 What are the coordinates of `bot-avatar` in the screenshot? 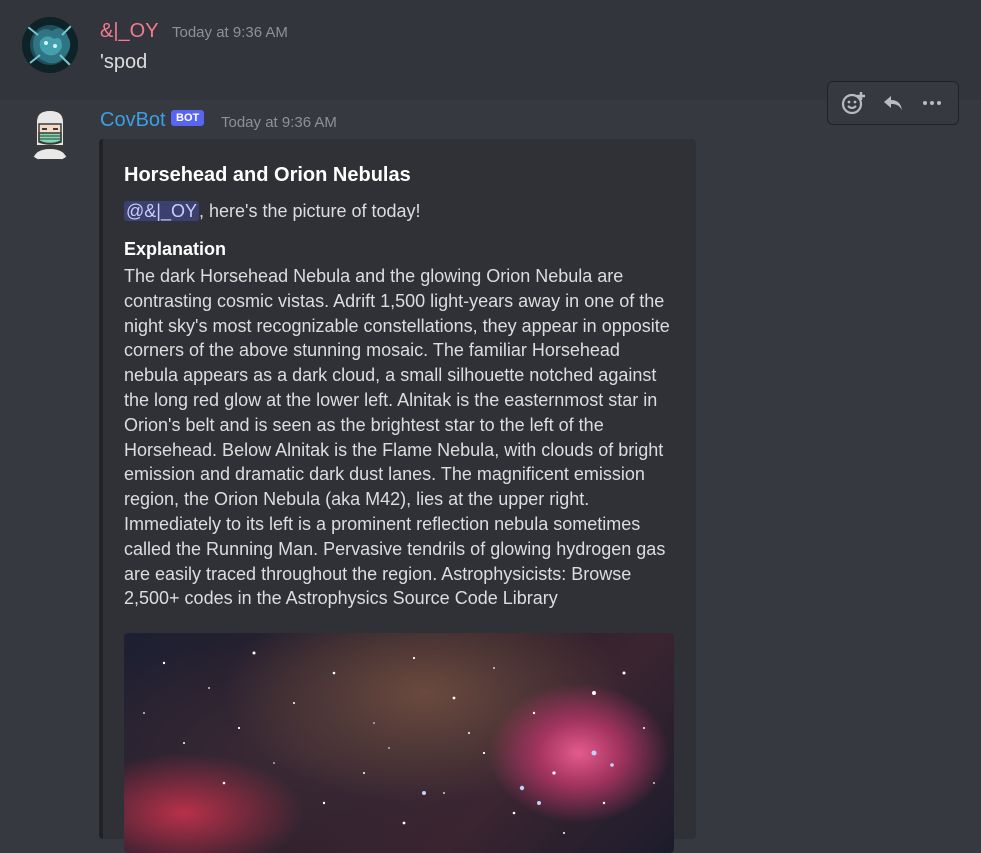 It's located at (50, 134).